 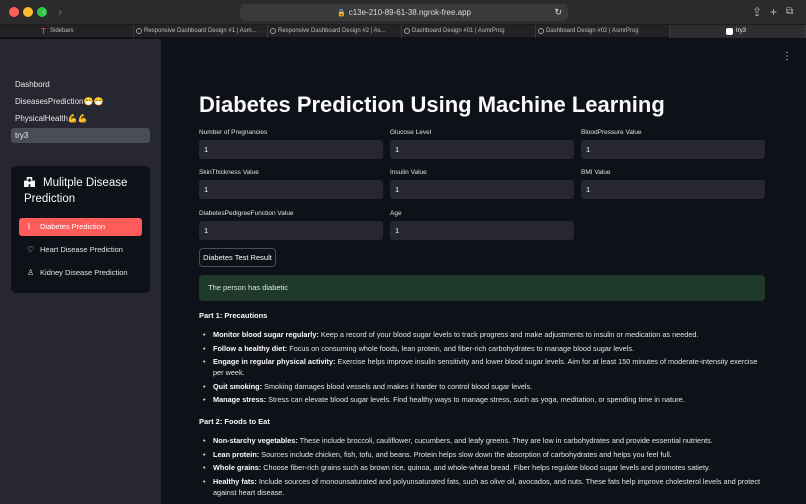 What do you see at coordinates (410, 12) in the screenshot?
I see `url-text: c13e-210-89-61-38.ngrok-free.app` at bounding box center [410, 12].